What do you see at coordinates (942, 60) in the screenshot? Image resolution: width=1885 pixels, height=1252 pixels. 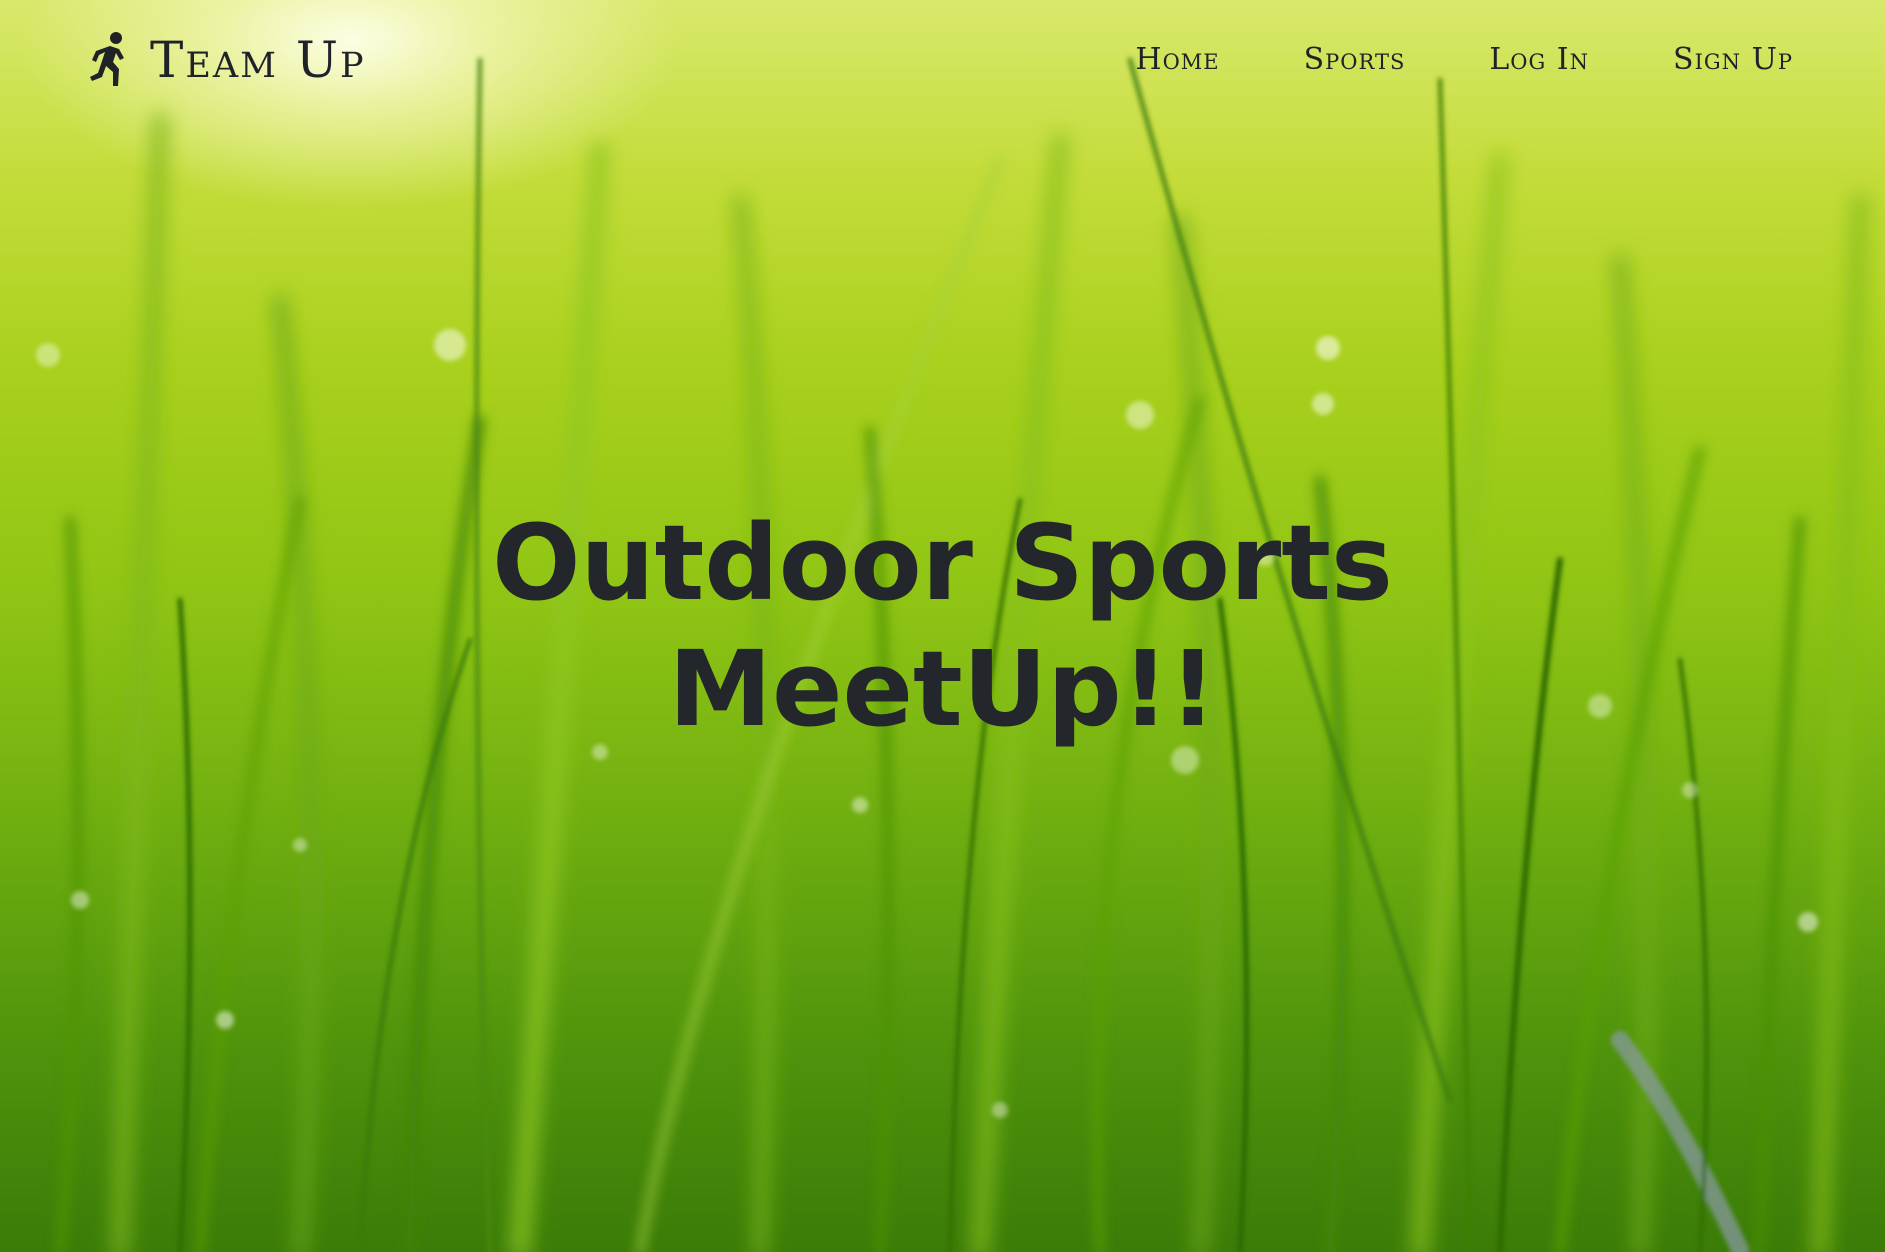 I see `navbar: Team Up Home Sports Log In Sign Up` at bounding box center [942, 60].